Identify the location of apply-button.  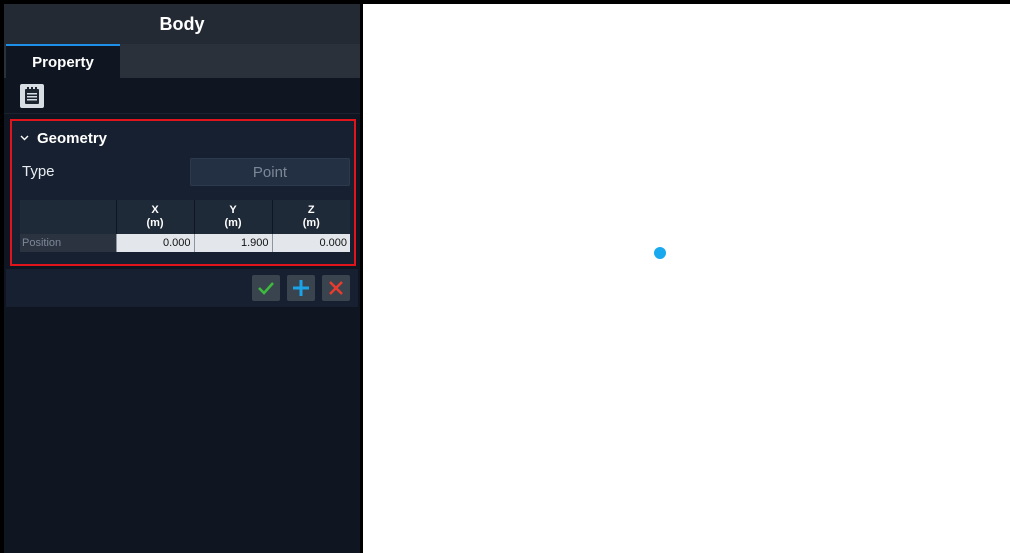
(266, 288).